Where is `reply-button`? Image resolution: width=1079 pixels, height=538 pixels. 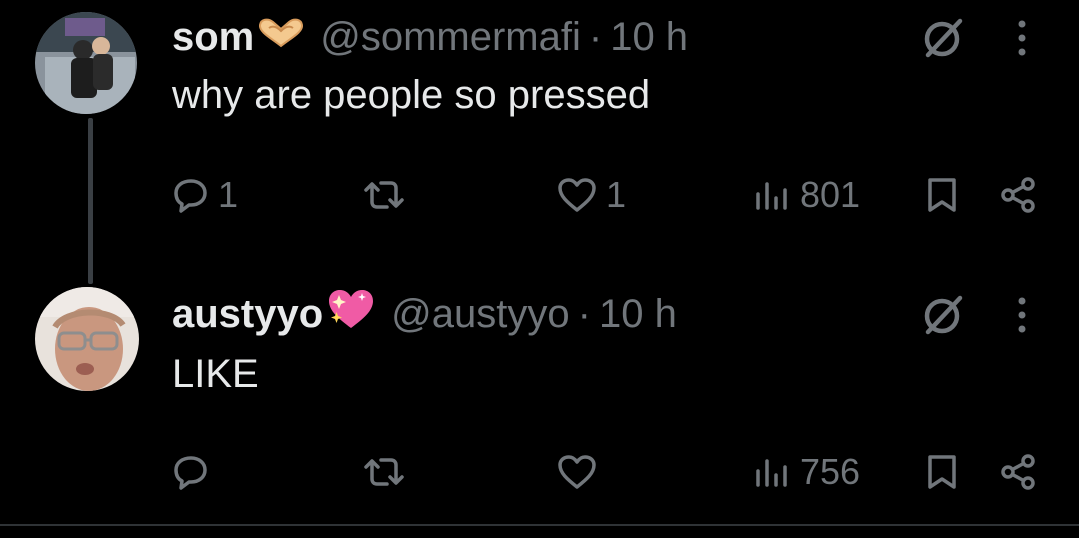
reply-button is located at coordinates (195, 472).